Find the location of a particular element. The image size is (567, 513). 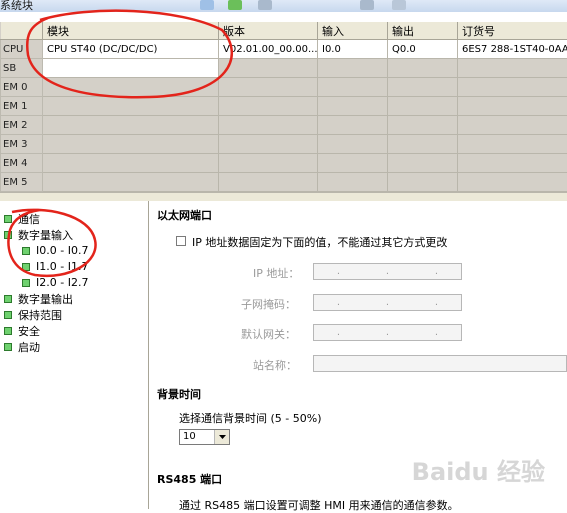

table-row: EM 3 is located at coordinates (284, 144).